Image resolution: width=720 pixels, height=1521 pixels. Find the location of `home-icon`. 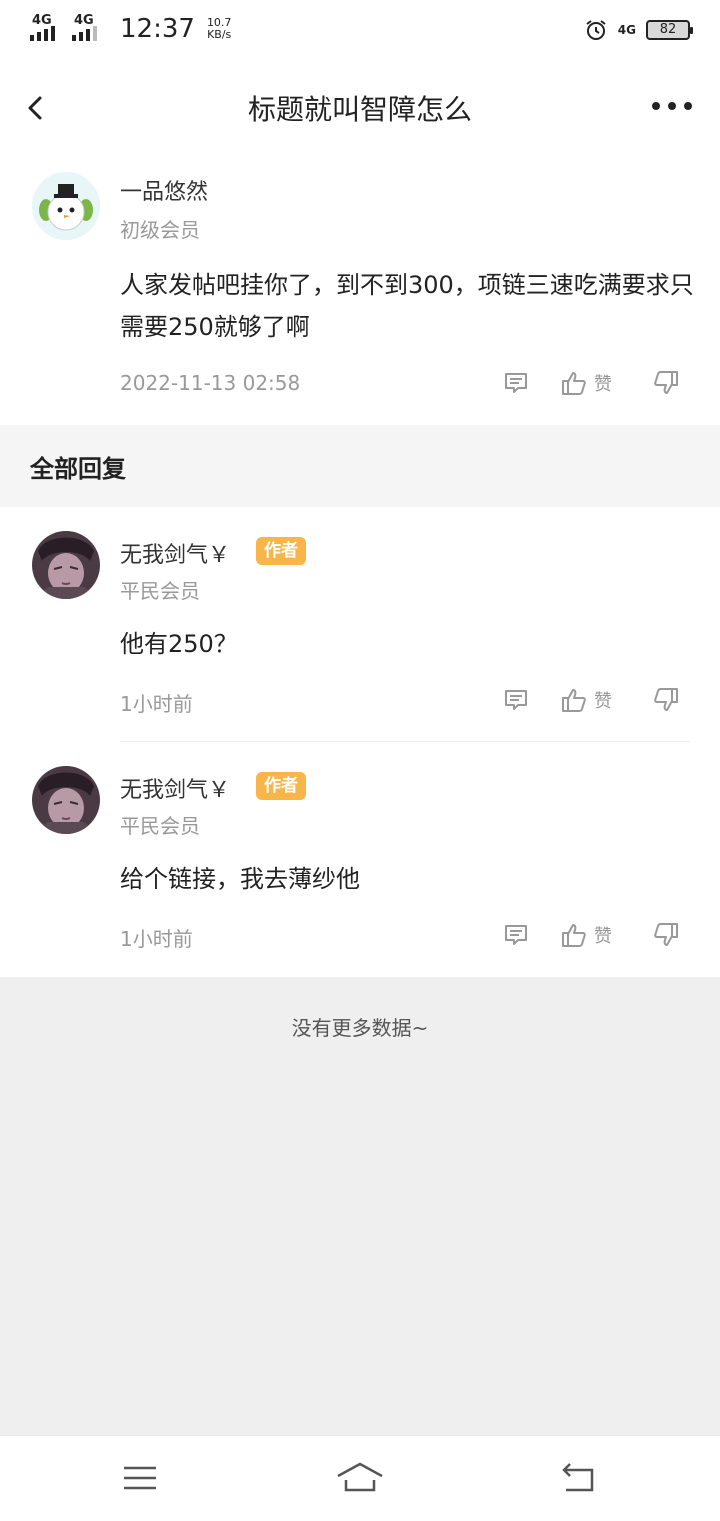

home-icon is located at coordinates (360, 1478).